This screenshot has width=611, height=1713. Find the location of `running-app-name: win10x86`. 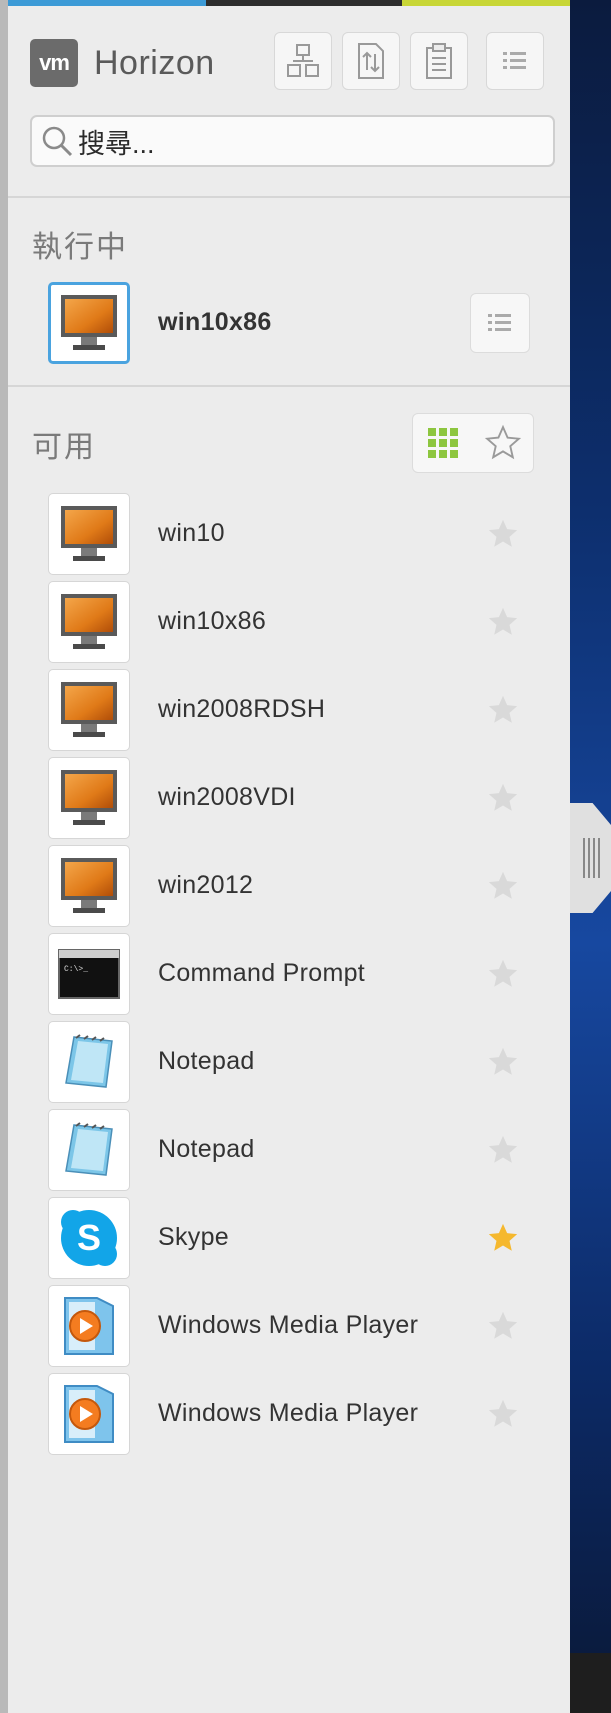

running-app-name: win10x86 is located at coordinates (215, 322).